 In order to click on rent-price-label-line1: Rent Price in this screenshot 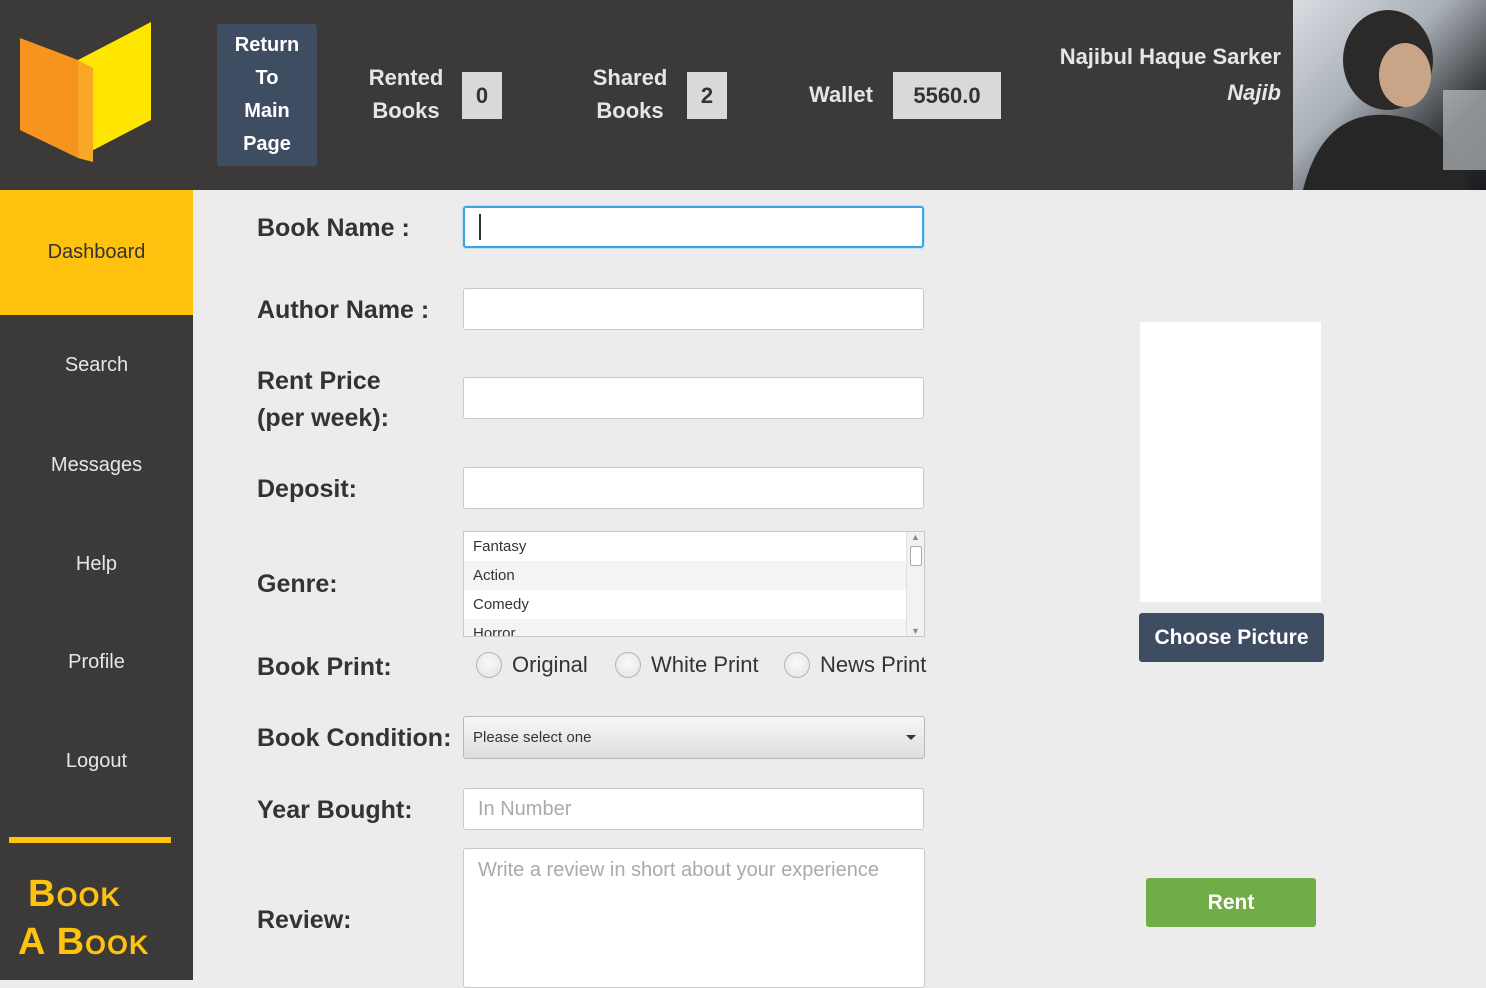, I will do `click(319, 381)`.